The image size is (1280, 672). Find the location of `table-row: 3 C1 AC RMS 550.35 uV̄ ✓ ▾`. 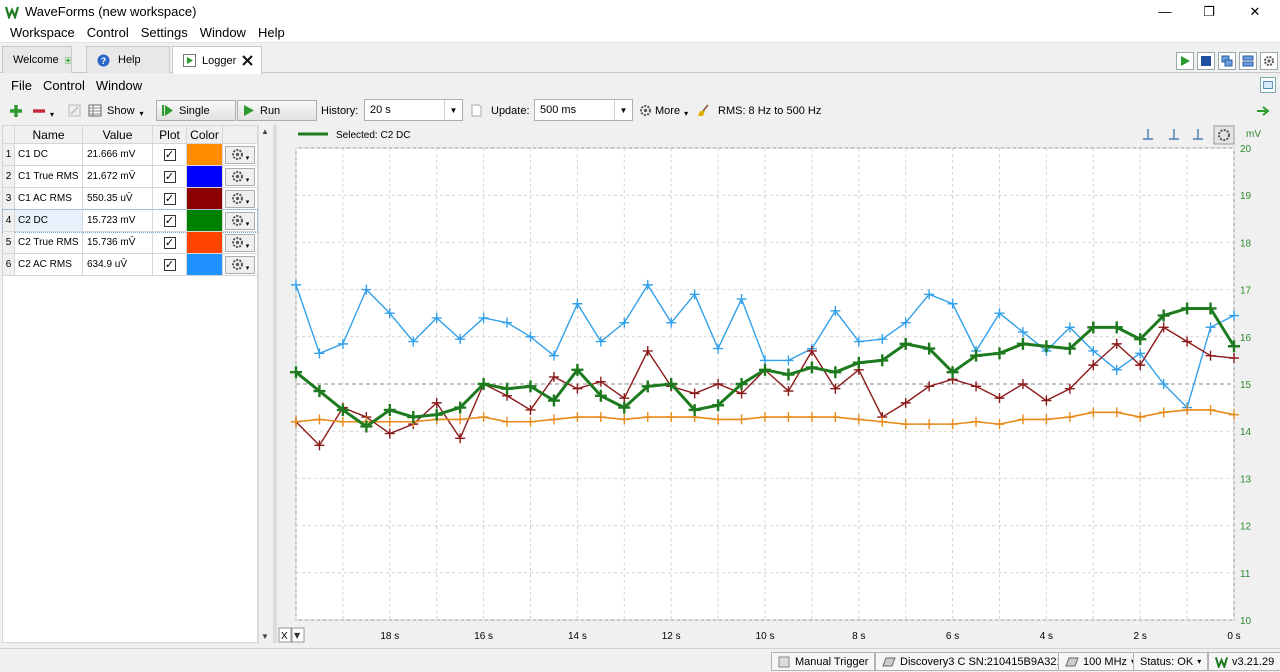

table-row: 3 C1 AC RMS 550.35 uV̄ ✓ ▾ is located at coordinates (130, 199).